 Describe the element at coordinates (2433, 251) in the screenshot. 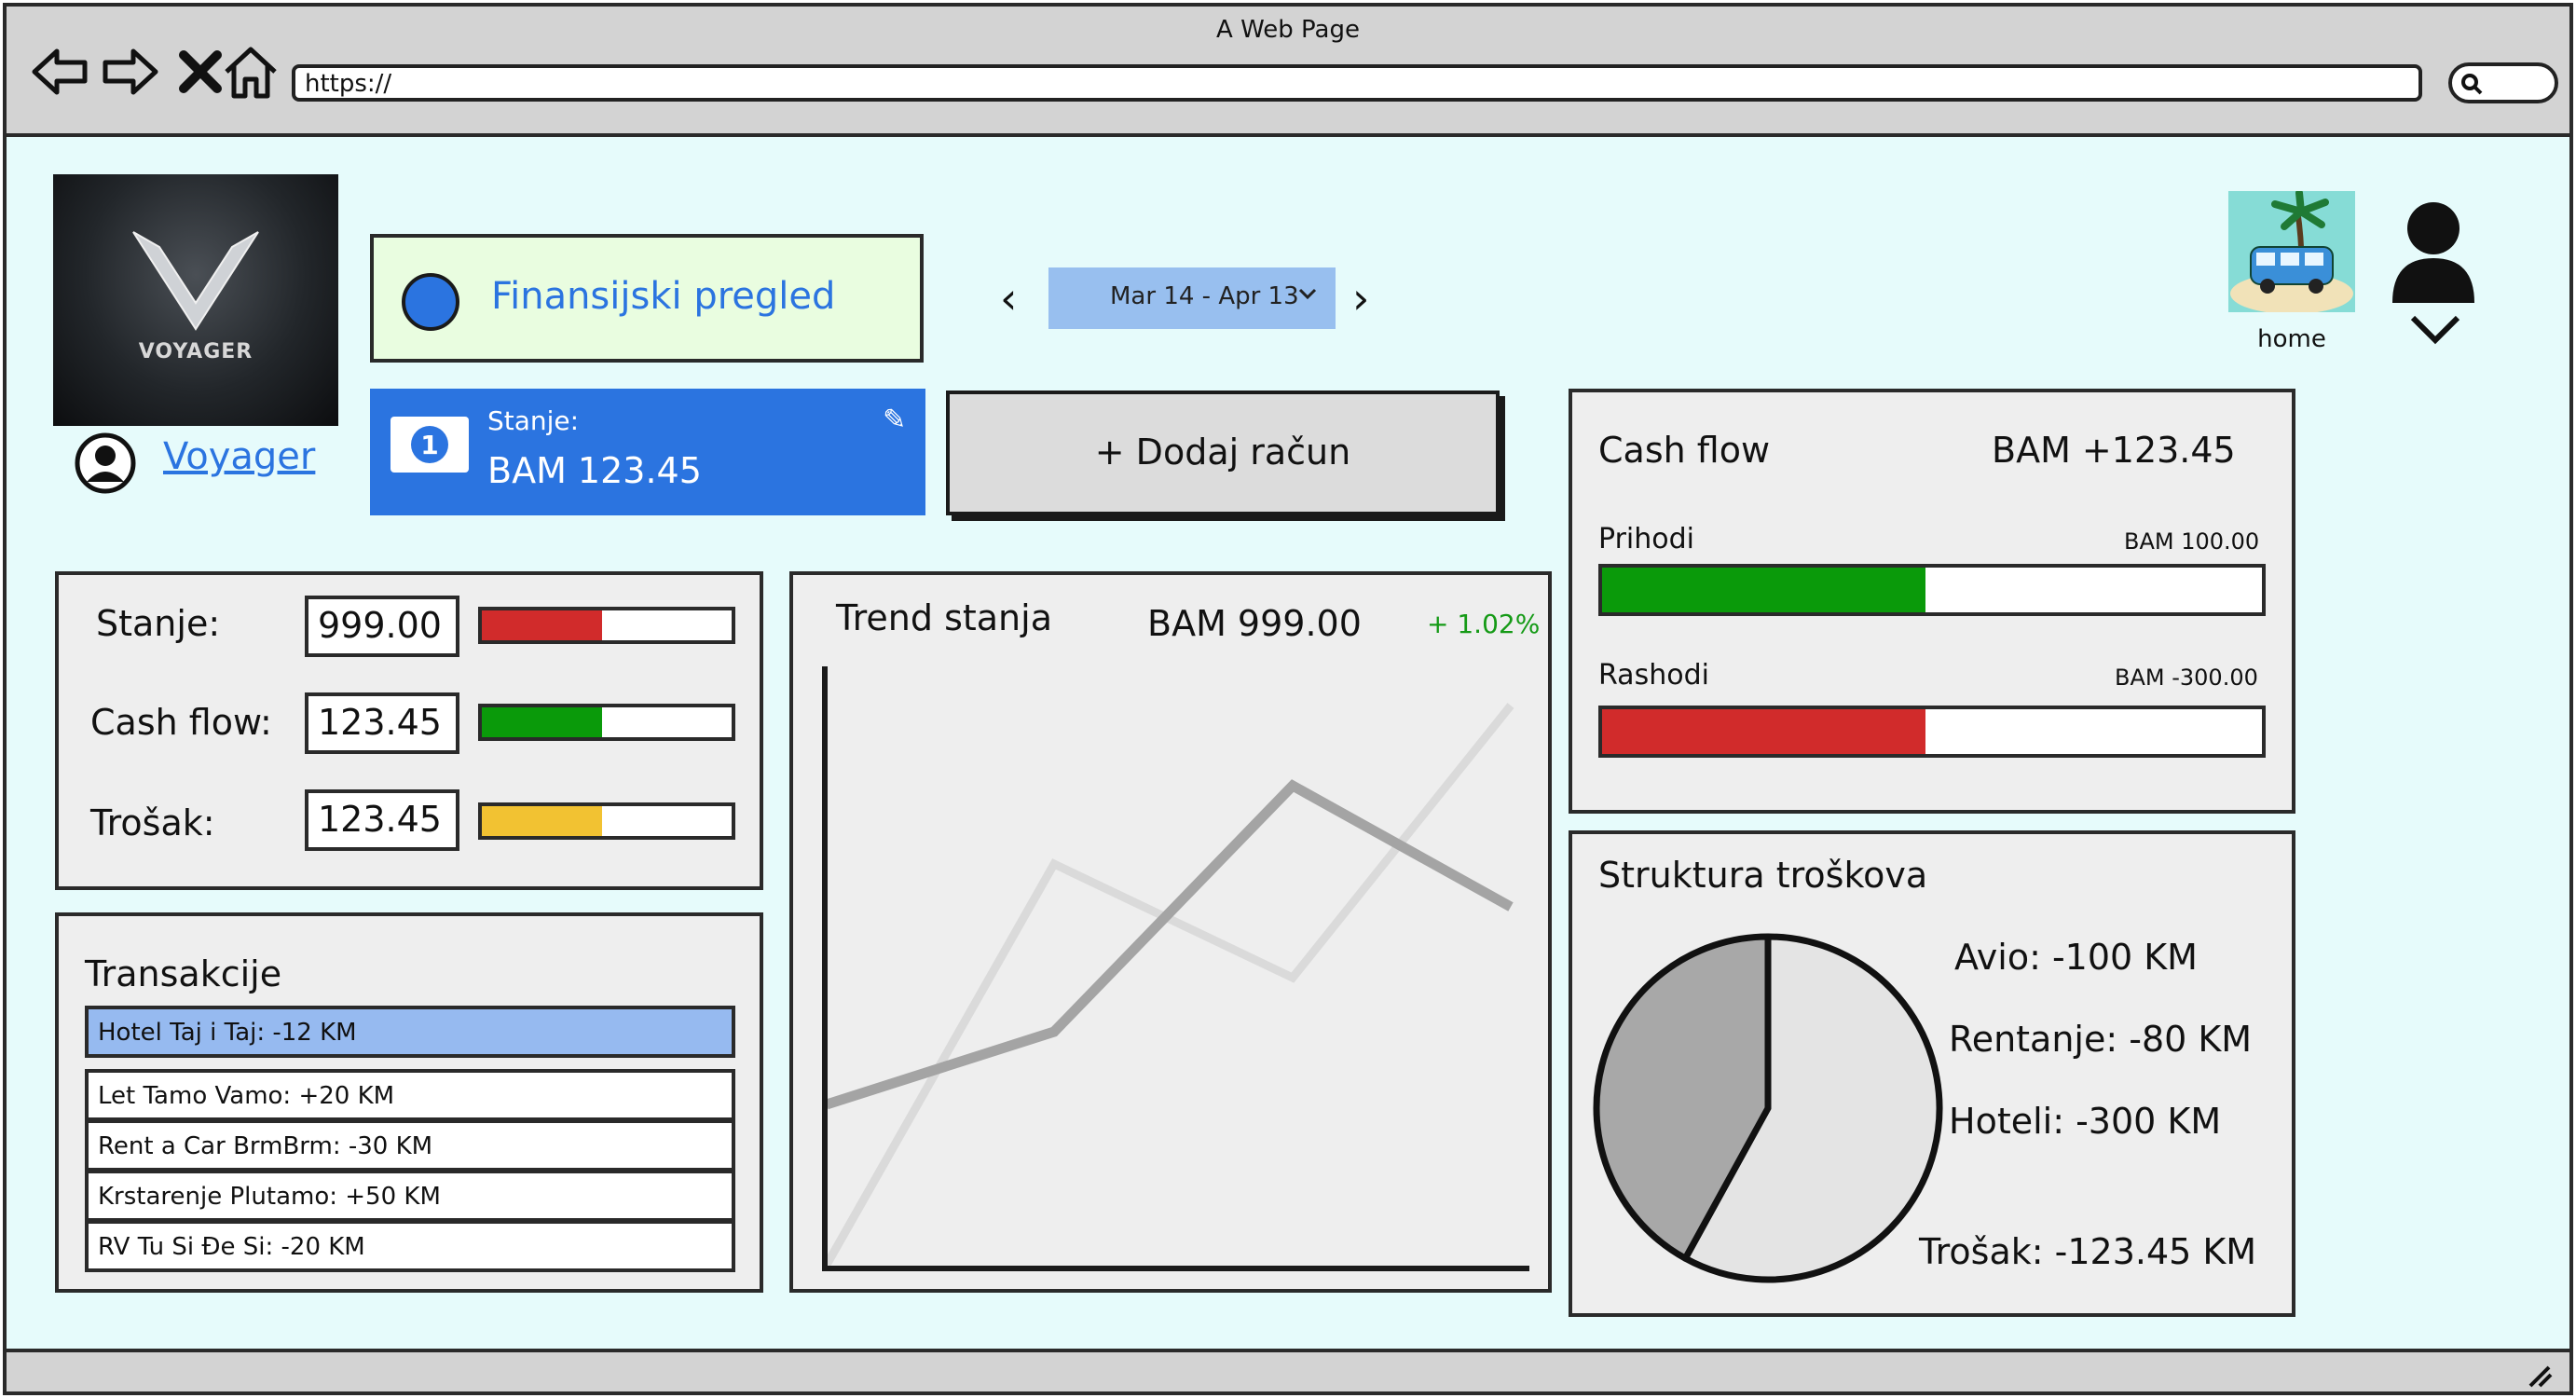

I see `user-profile-icon` at that location.